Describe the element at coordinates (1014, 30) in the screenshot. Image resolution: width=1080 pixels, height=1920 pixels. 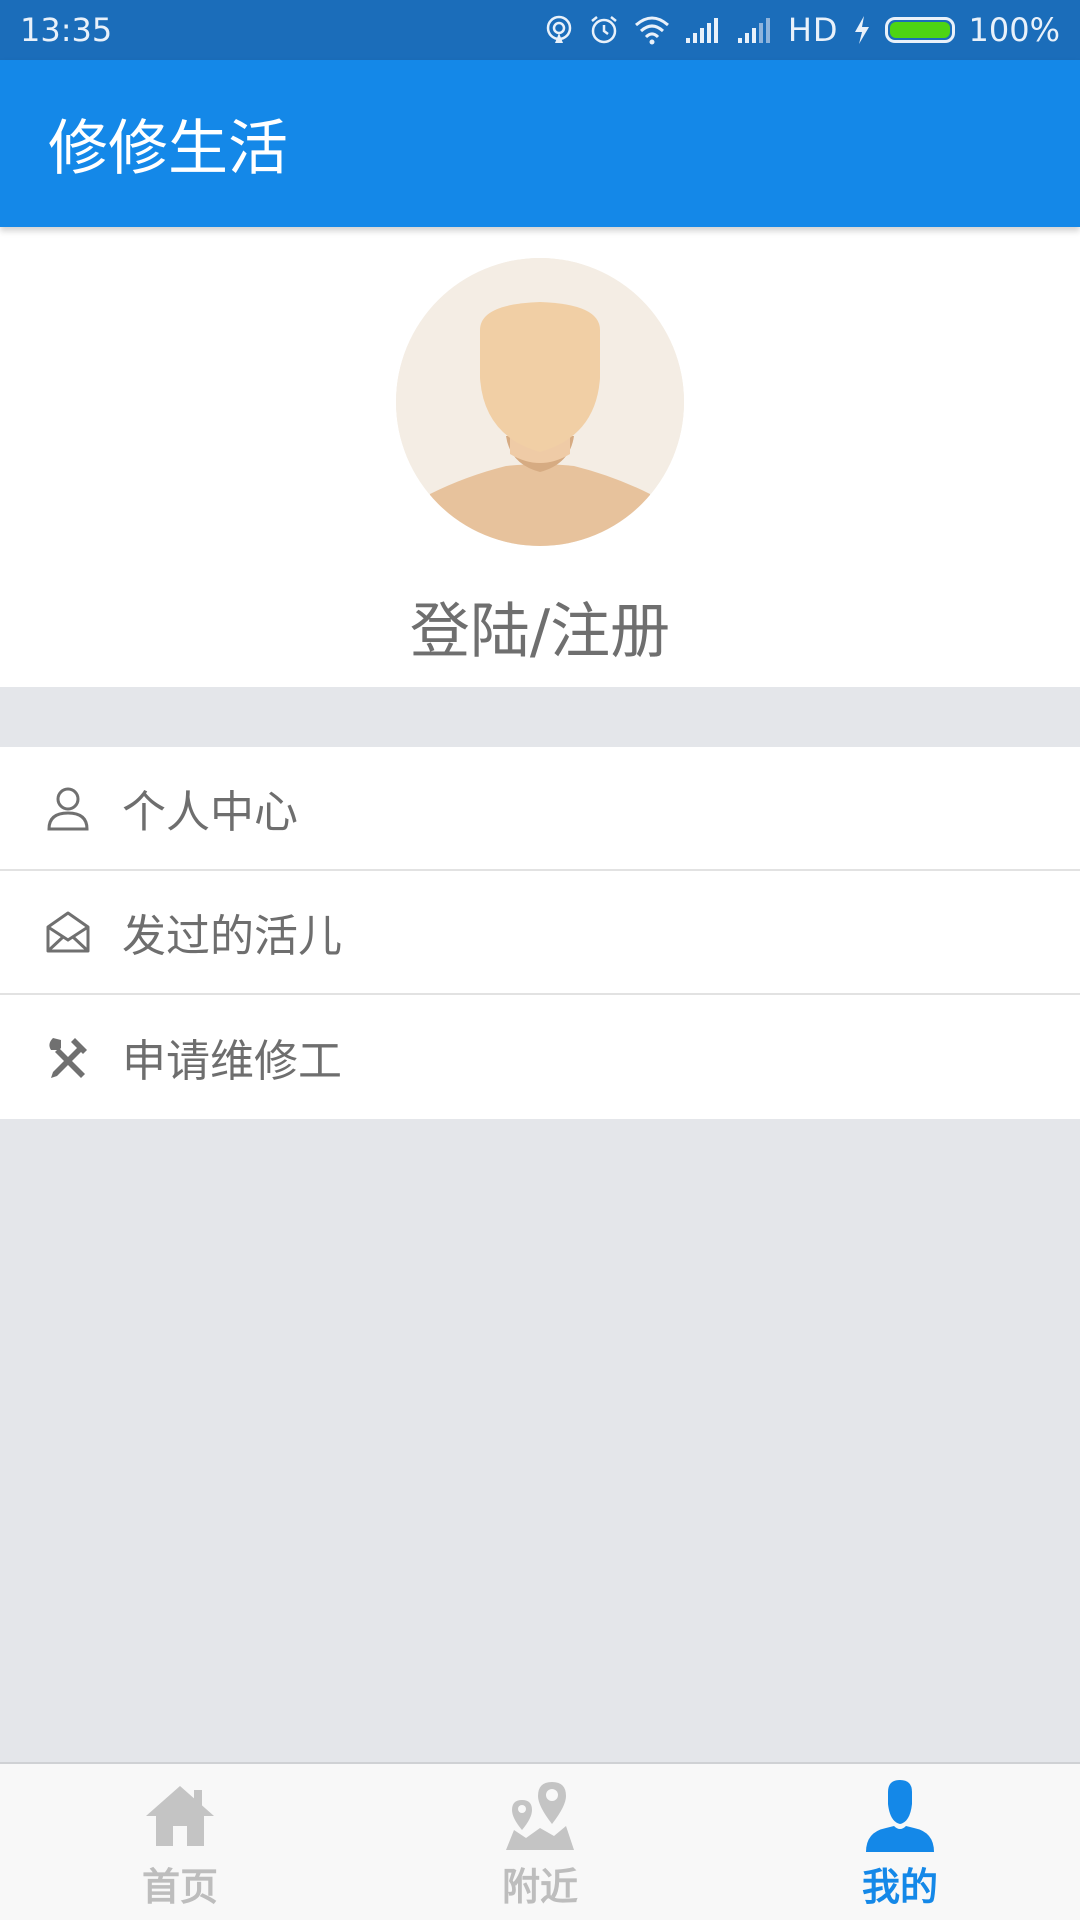
I see `battery-percent: 100%` at that location.